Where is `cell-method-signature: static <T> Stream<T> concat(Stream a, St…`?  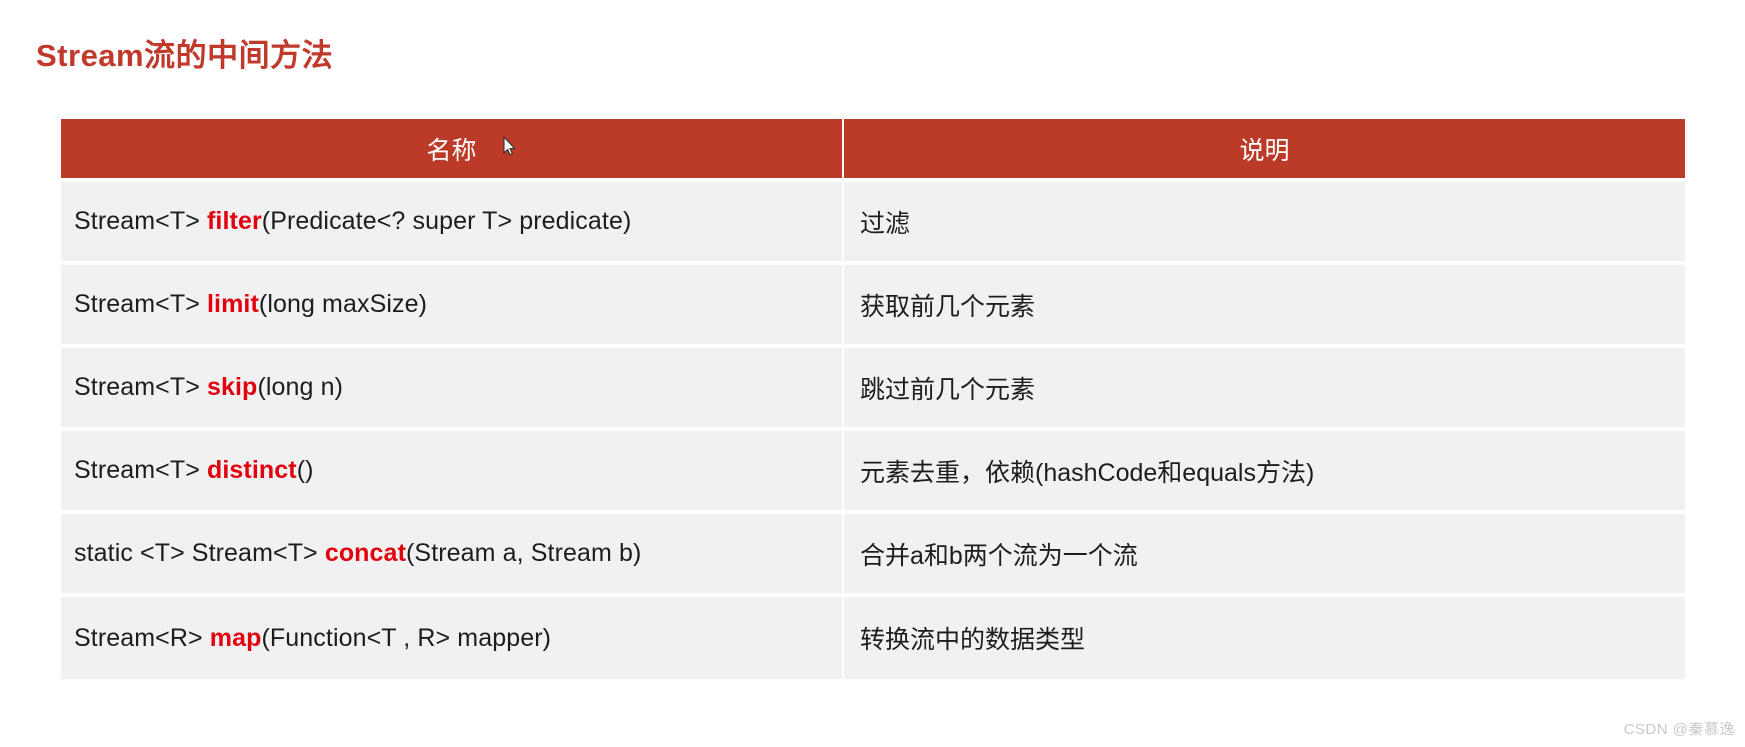
cell-method-signature: static <T> Stream<T> concat(Stream a, St… is located at coordinates (452, 553).